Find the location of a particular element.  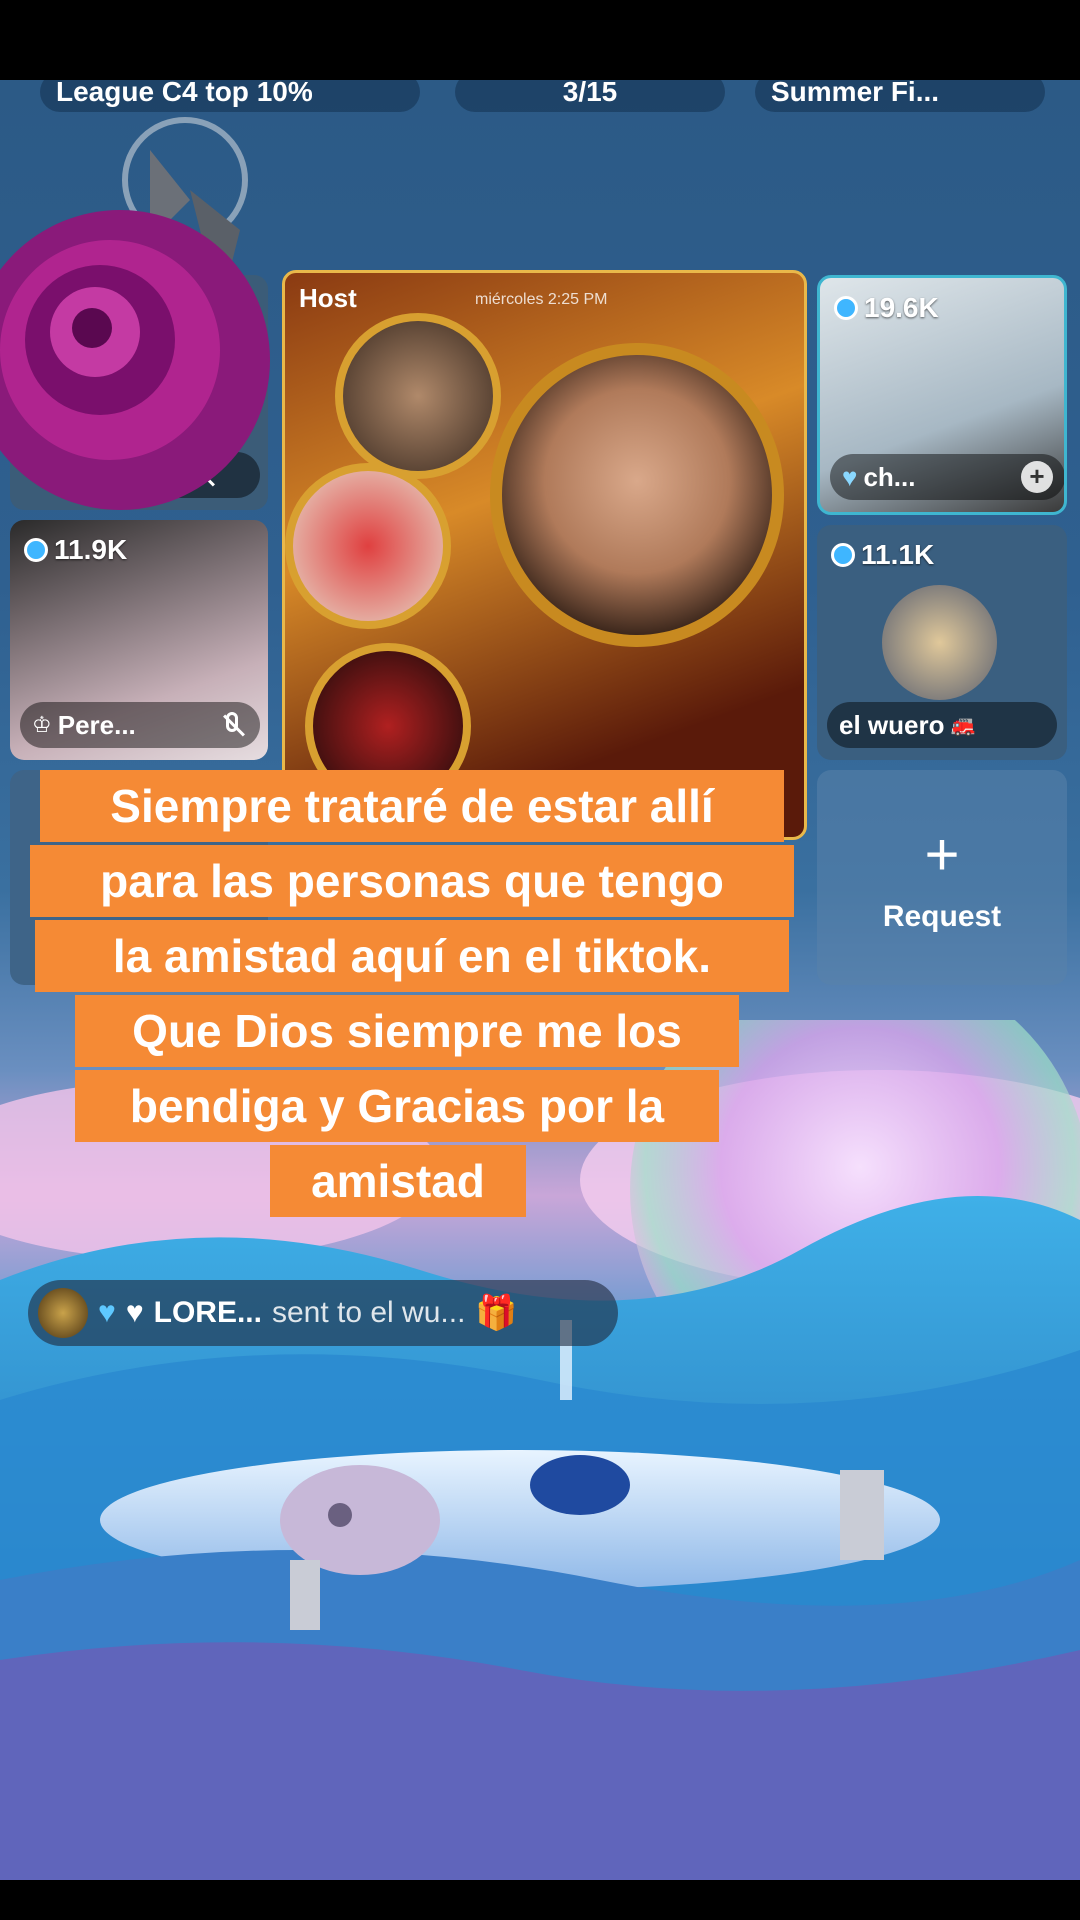

host-tile: Host miércoles 2:25 PM is located at coordinates (544, 555).